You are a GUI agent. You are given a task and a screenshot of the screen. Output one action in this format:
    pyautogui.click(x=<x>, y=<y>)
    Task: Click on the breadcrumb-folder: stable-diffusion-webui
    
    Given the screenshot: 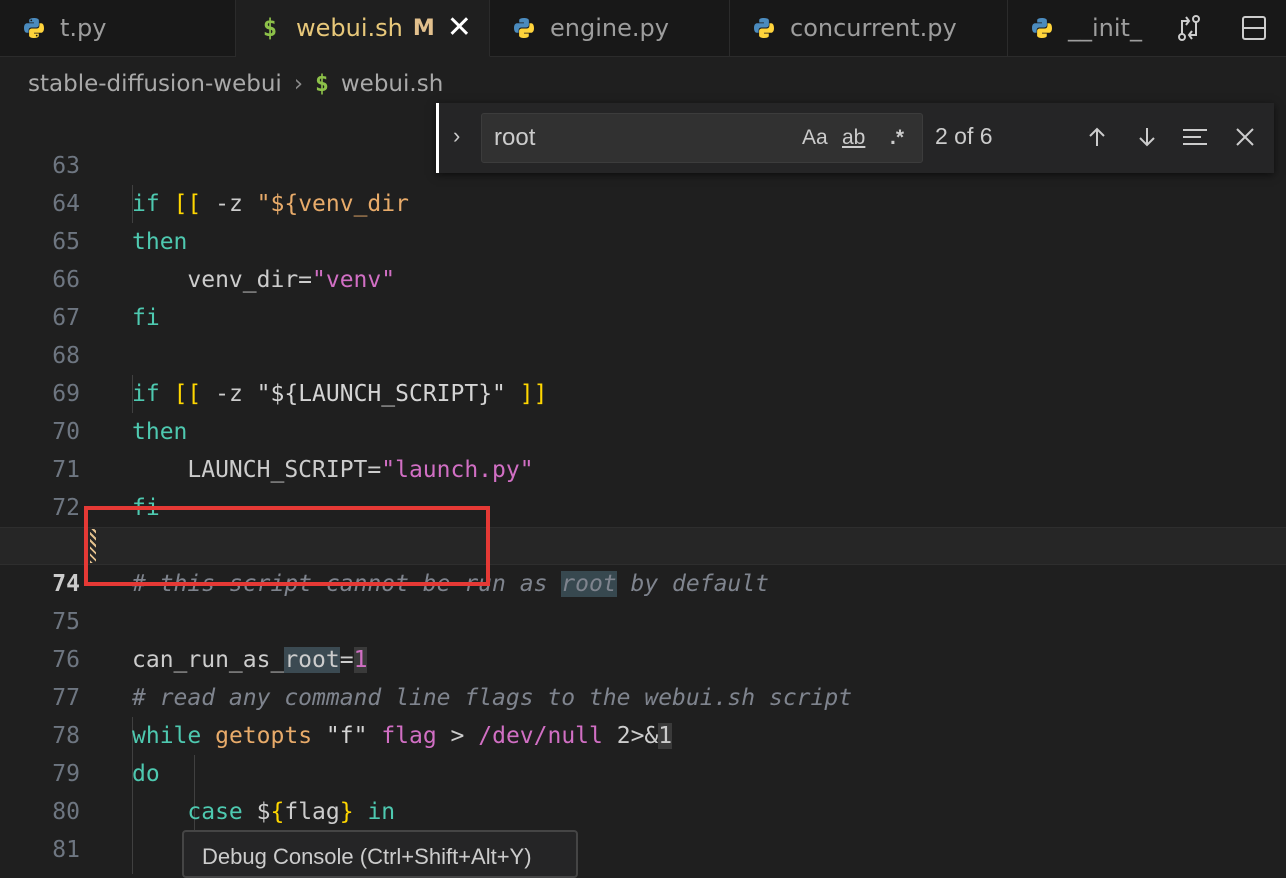 What is the action you would take?
    pyautogui.click(x=155, y=84)
    